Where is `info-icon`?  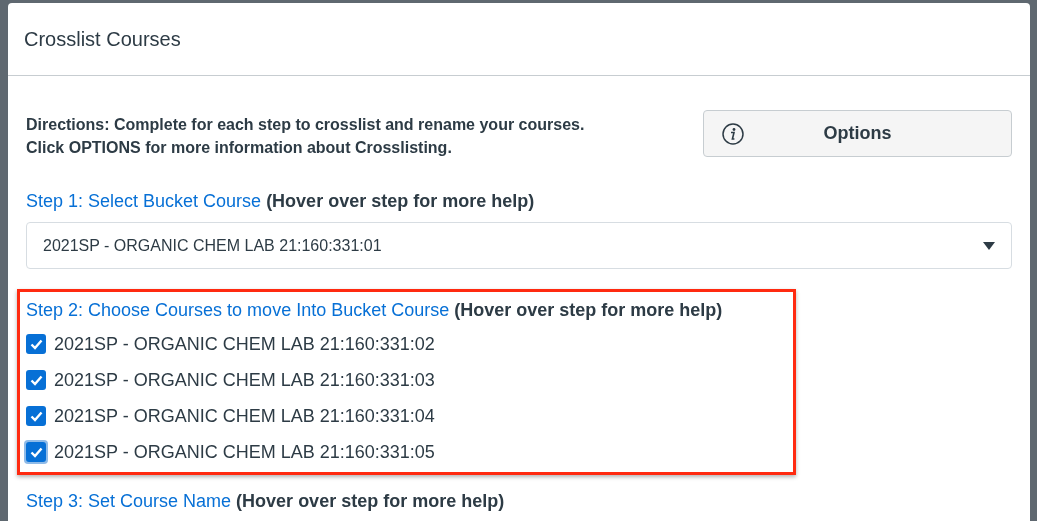 info-icon is located at coordinates (733, 133).